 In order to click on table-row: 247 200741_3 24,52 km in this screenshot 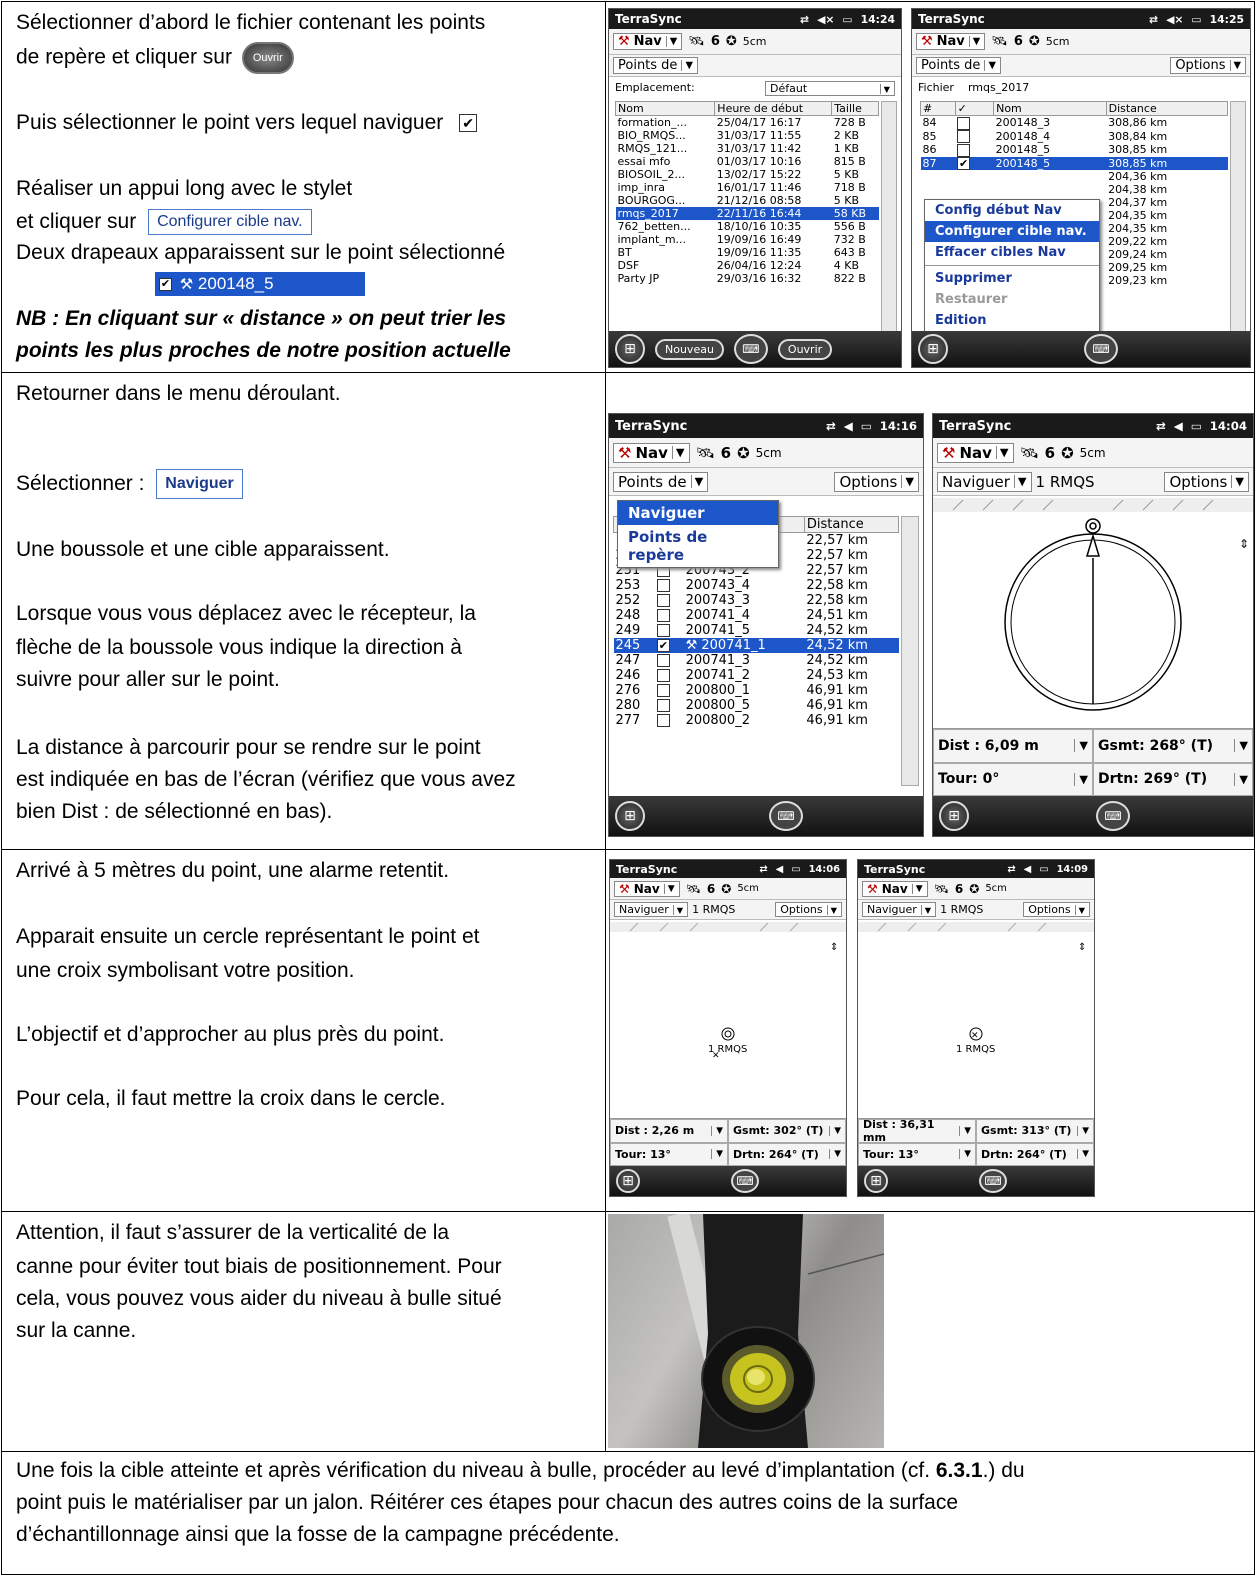, I will do `click(756, 660)`.